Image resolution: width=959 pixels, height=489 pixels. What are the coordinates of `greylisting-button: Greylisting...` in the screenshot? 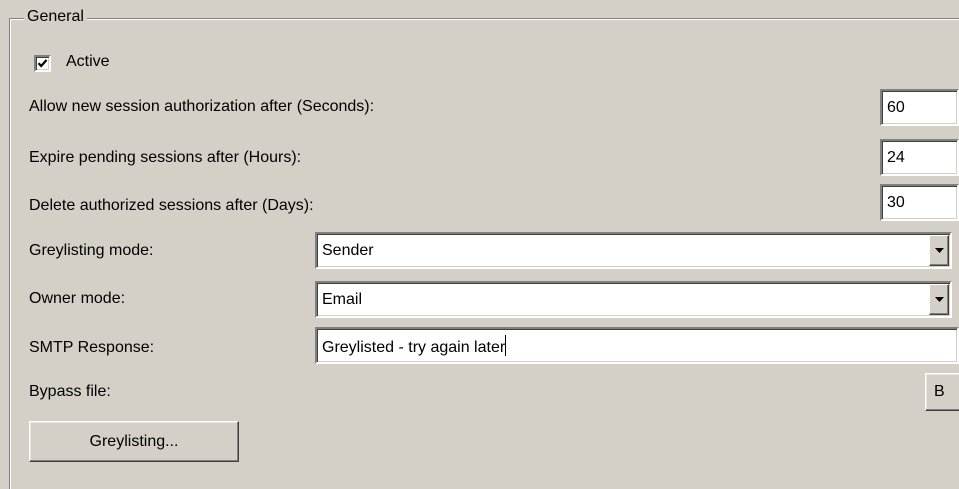 It's located at (134, 441).